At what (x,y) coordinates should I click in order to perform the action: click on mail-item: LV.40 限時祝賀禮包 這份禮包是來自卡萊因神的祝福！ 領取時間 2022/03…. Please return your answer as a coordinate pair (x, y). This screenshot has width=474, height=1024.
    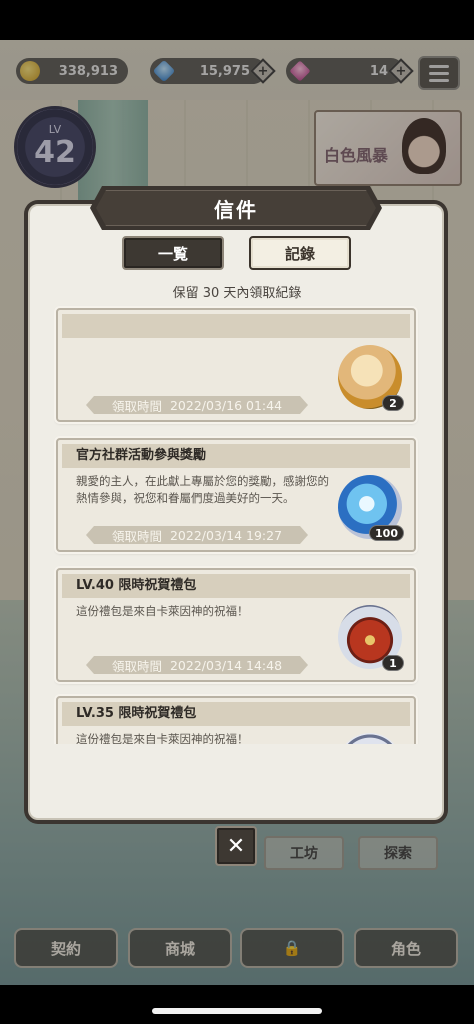
    Looking at the image, I should click on (236, 625).